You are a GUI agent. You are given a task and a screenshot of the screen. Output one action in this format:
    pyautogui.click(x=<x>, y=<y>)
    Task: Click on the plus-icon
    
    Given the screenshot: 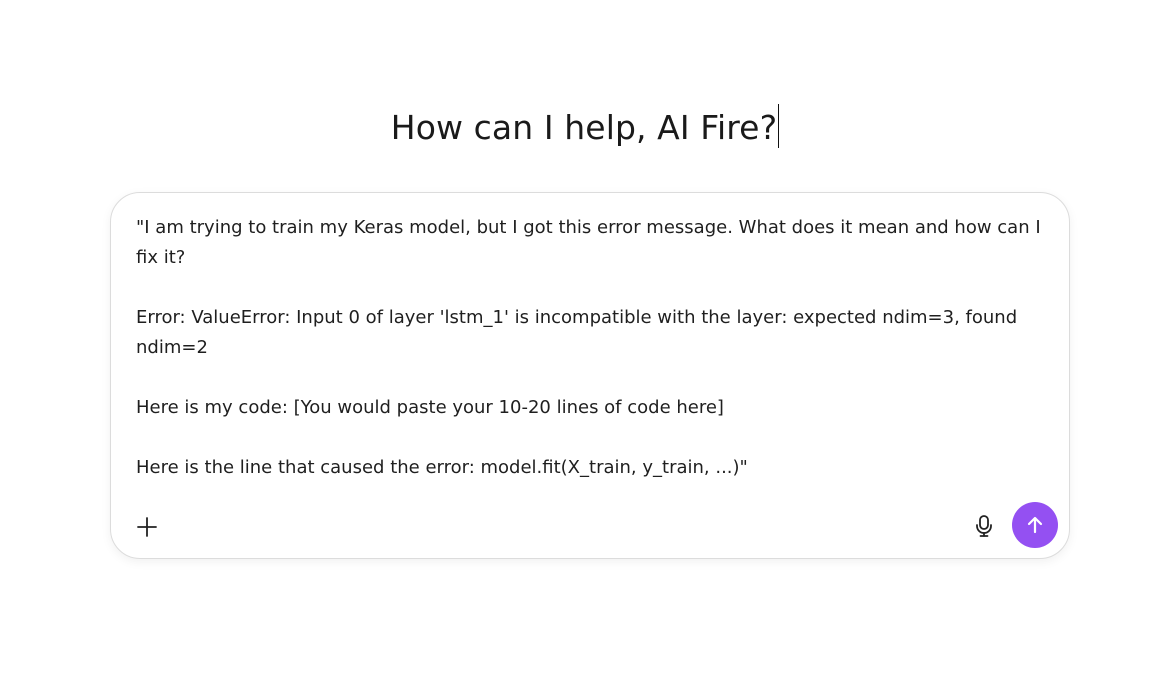 What is the action you would take?
    pyautogui.click(x=147, y=527)
    